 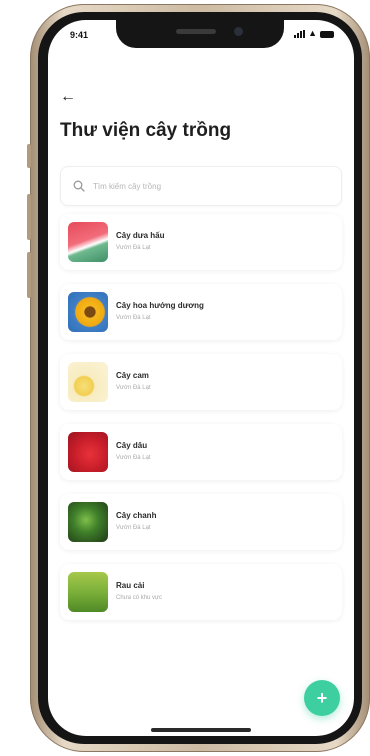 What do you see at coordinates (238, 31) in the screenshot?
I see `front-camera` at bounding box center [238, 31].